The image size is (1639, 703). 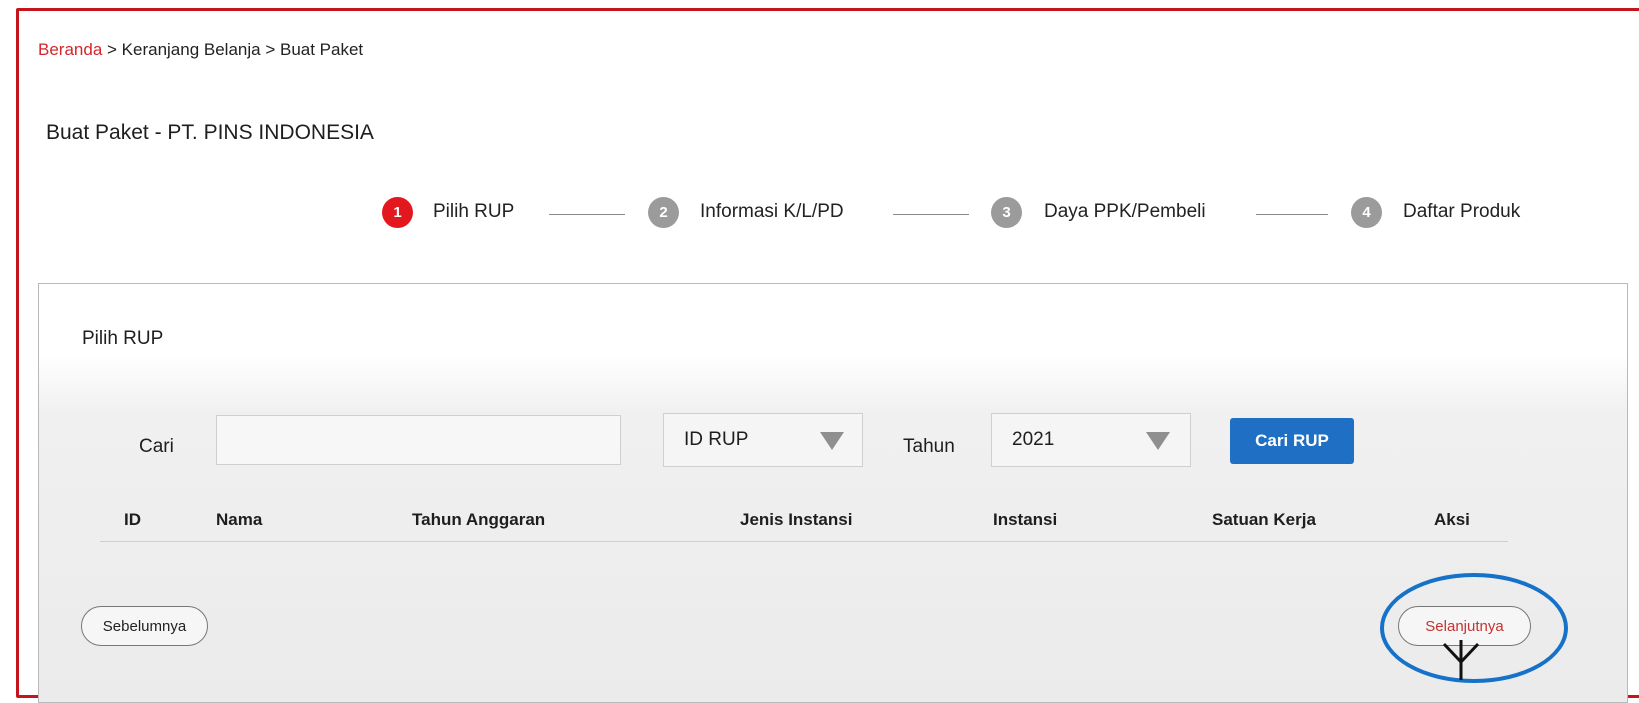 What do you see at coordinates (156, 446) in the screenshot?
I see `search-label: Cari` at bounding box center [156, 446].